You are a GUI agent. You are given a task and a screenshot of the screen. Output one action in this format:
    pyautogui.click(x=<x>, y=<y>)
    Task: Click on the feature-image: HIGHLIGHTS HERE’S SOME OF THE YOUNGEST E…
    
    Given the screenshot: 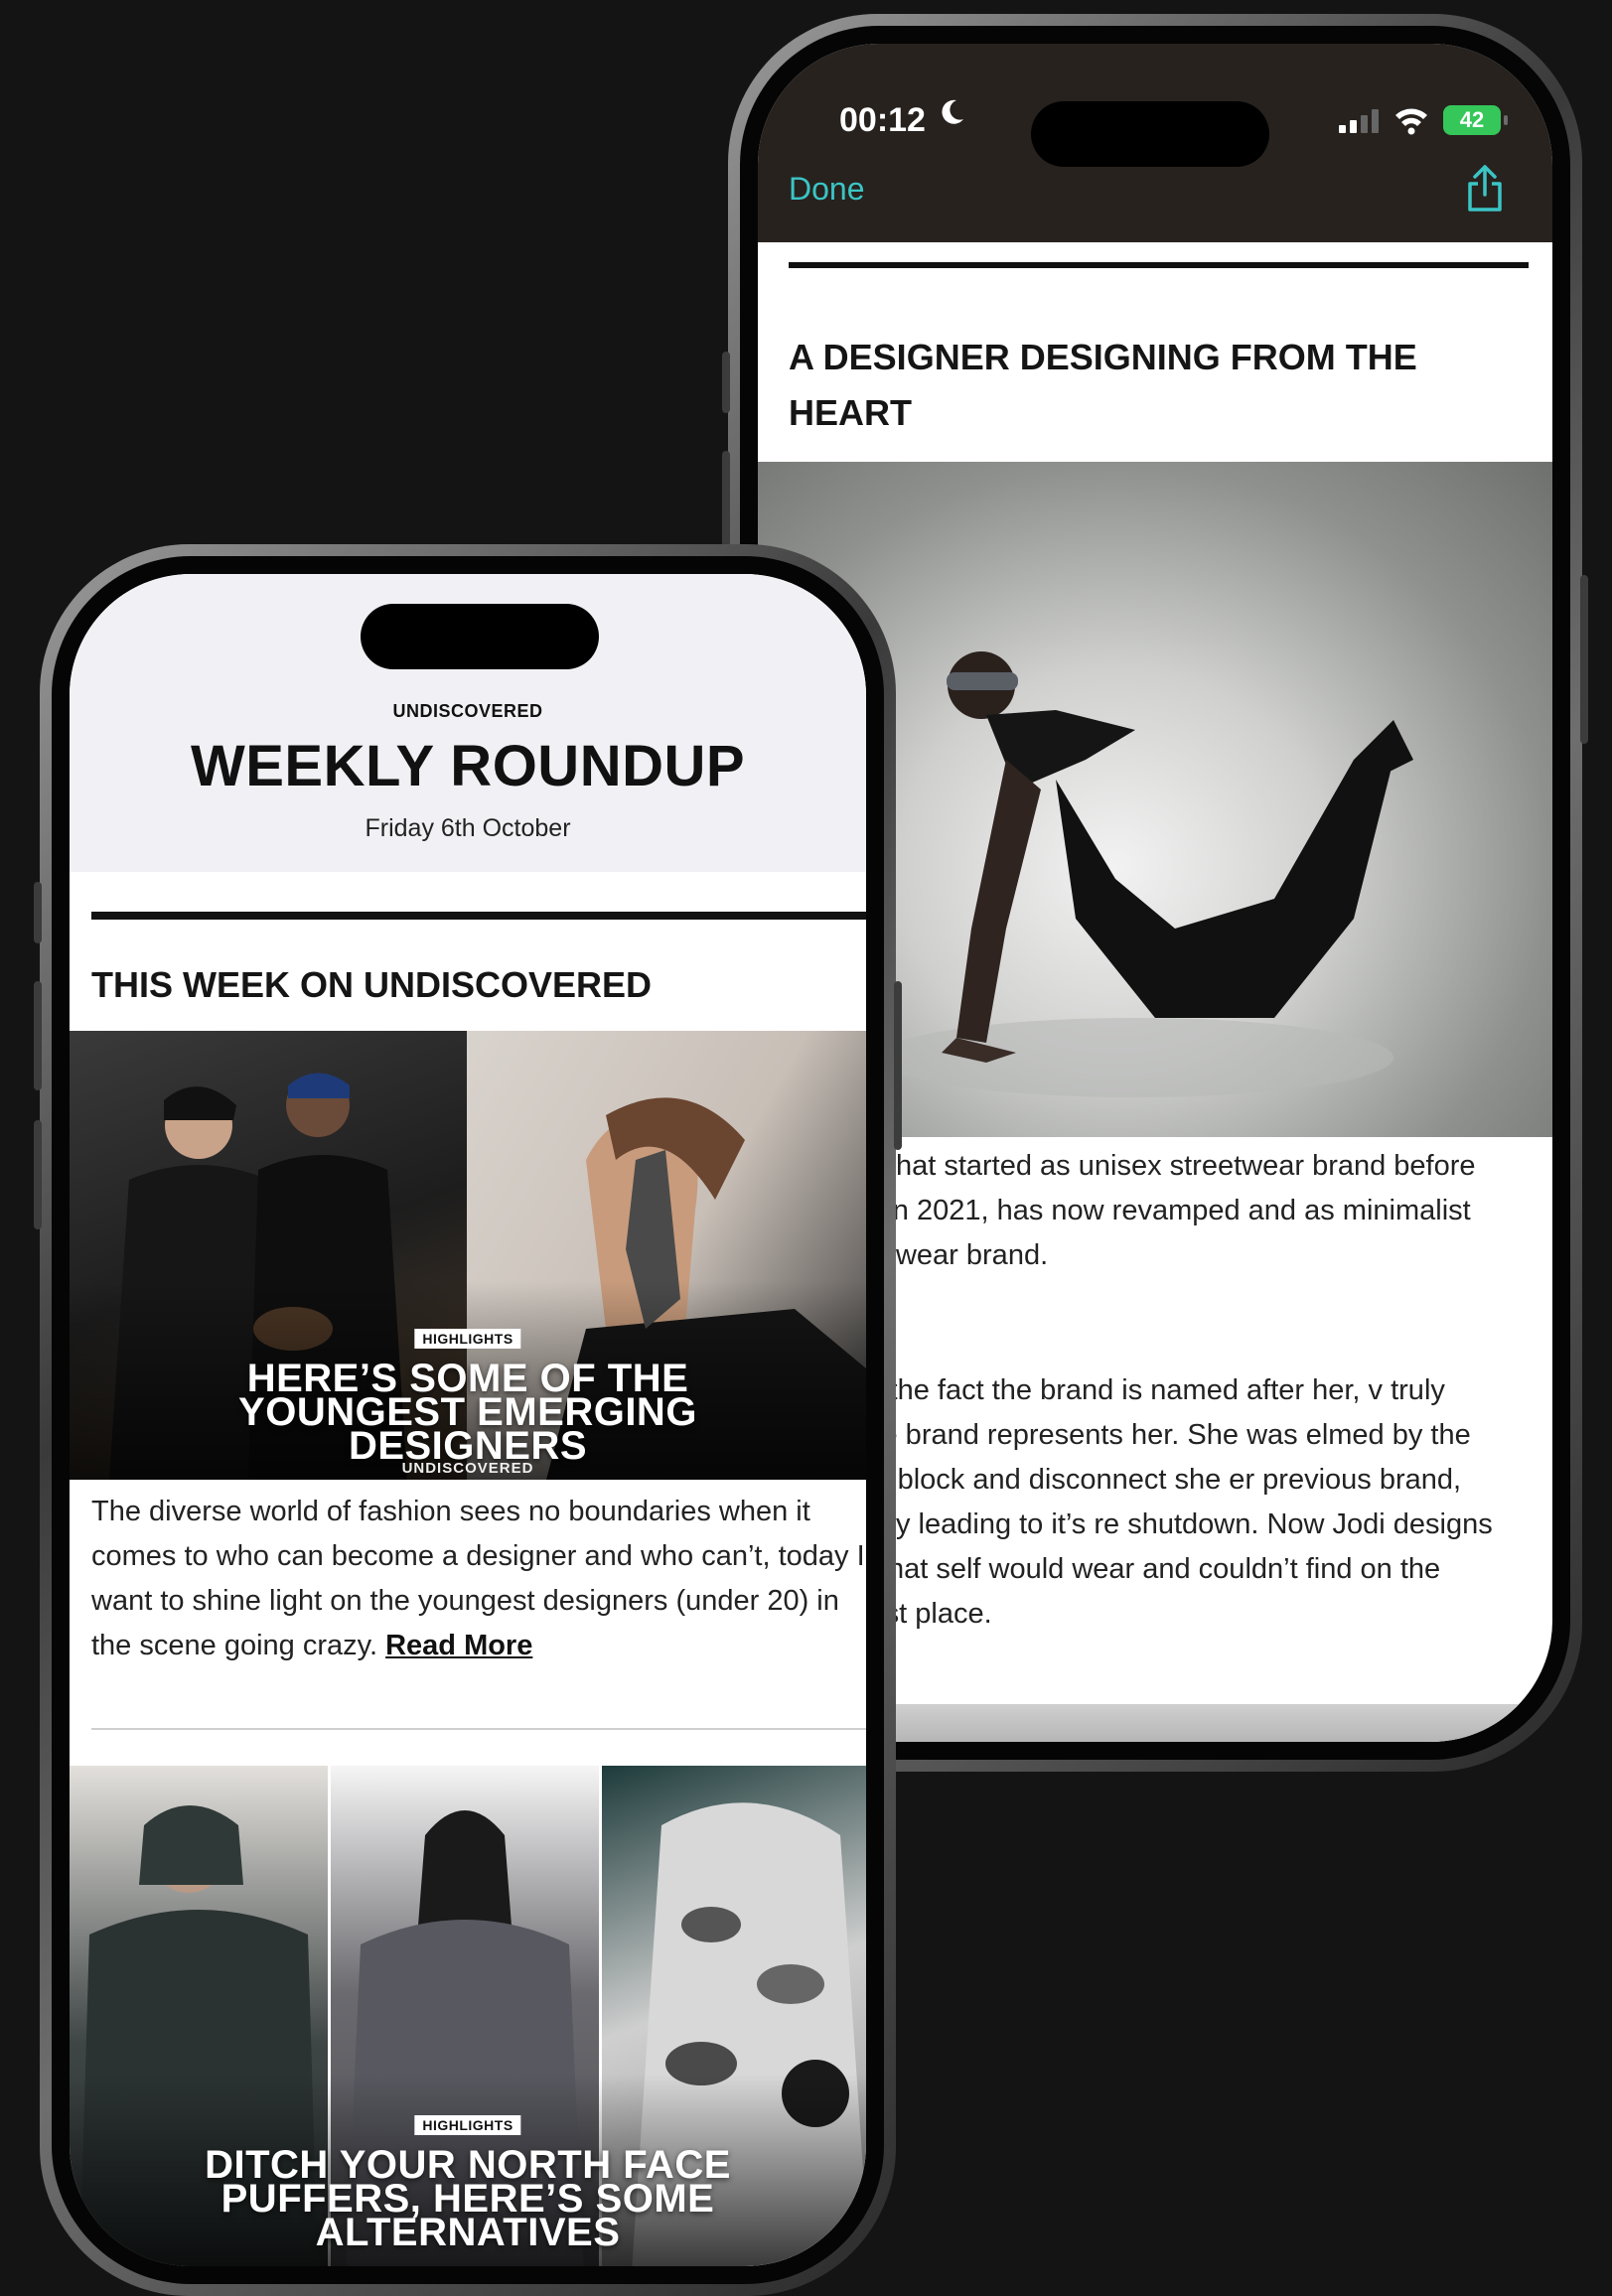 What is the action you would take?
    pyautogui.click(x=468, y=1255)
    